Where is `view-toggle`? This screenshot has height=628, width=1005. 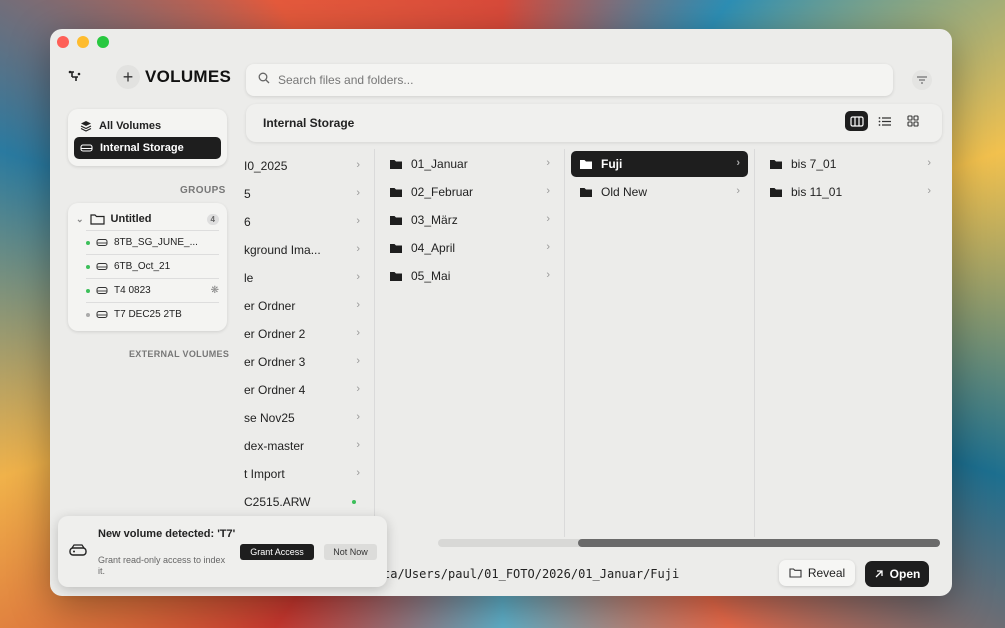 view-toggle is located at coordinates (884, 121).